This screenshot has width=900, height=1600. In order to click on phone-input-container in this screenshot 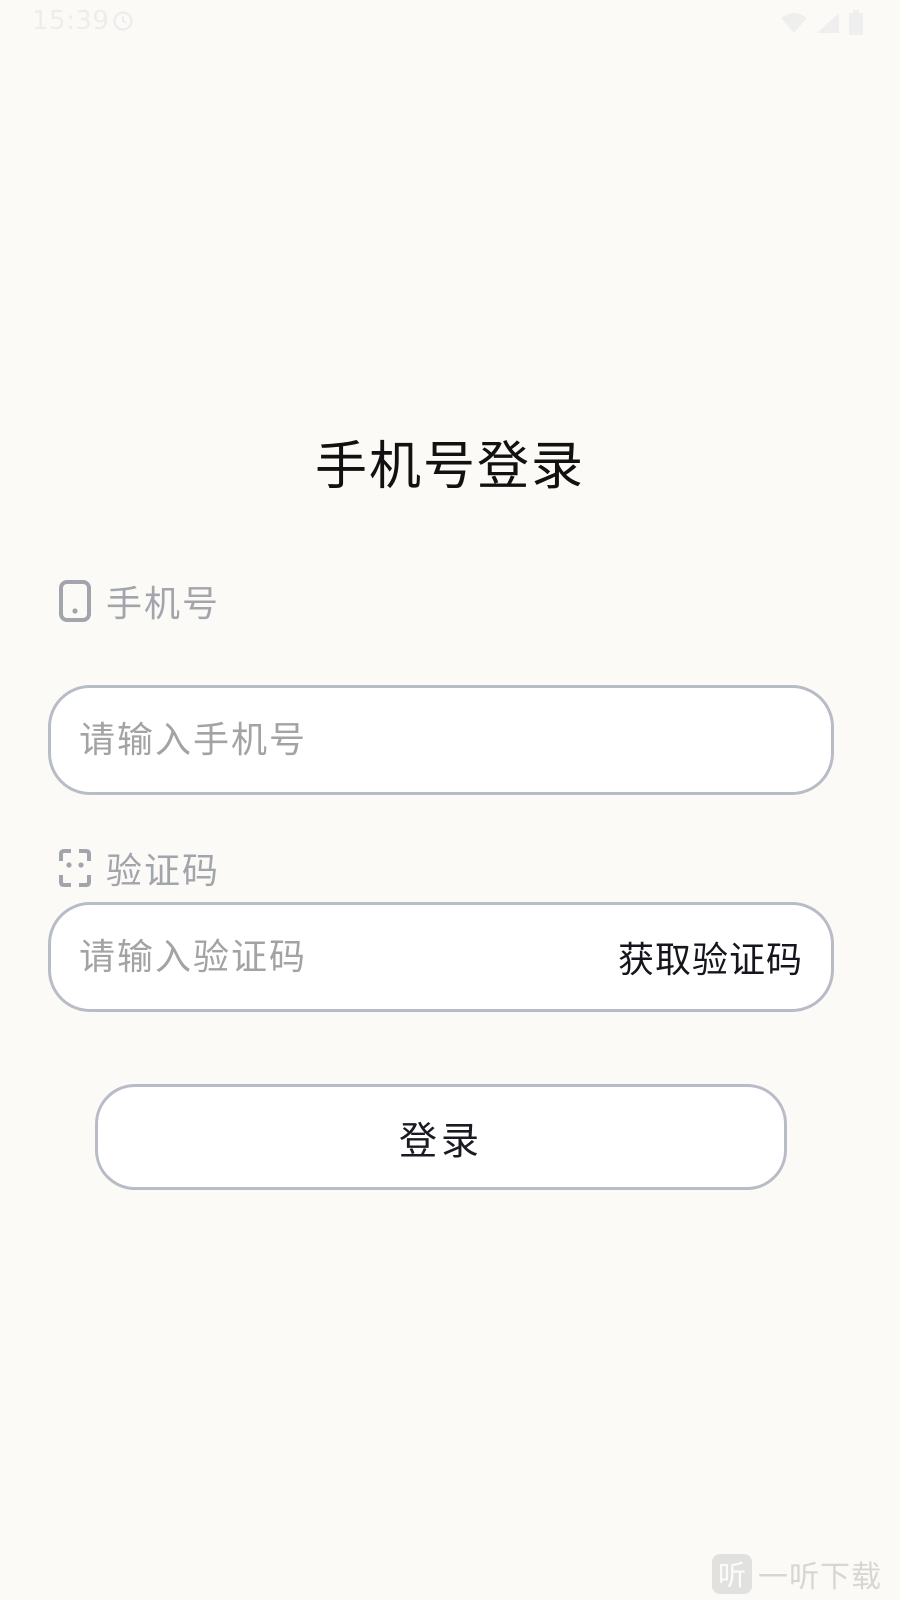, I will do `click(441, 740)`.